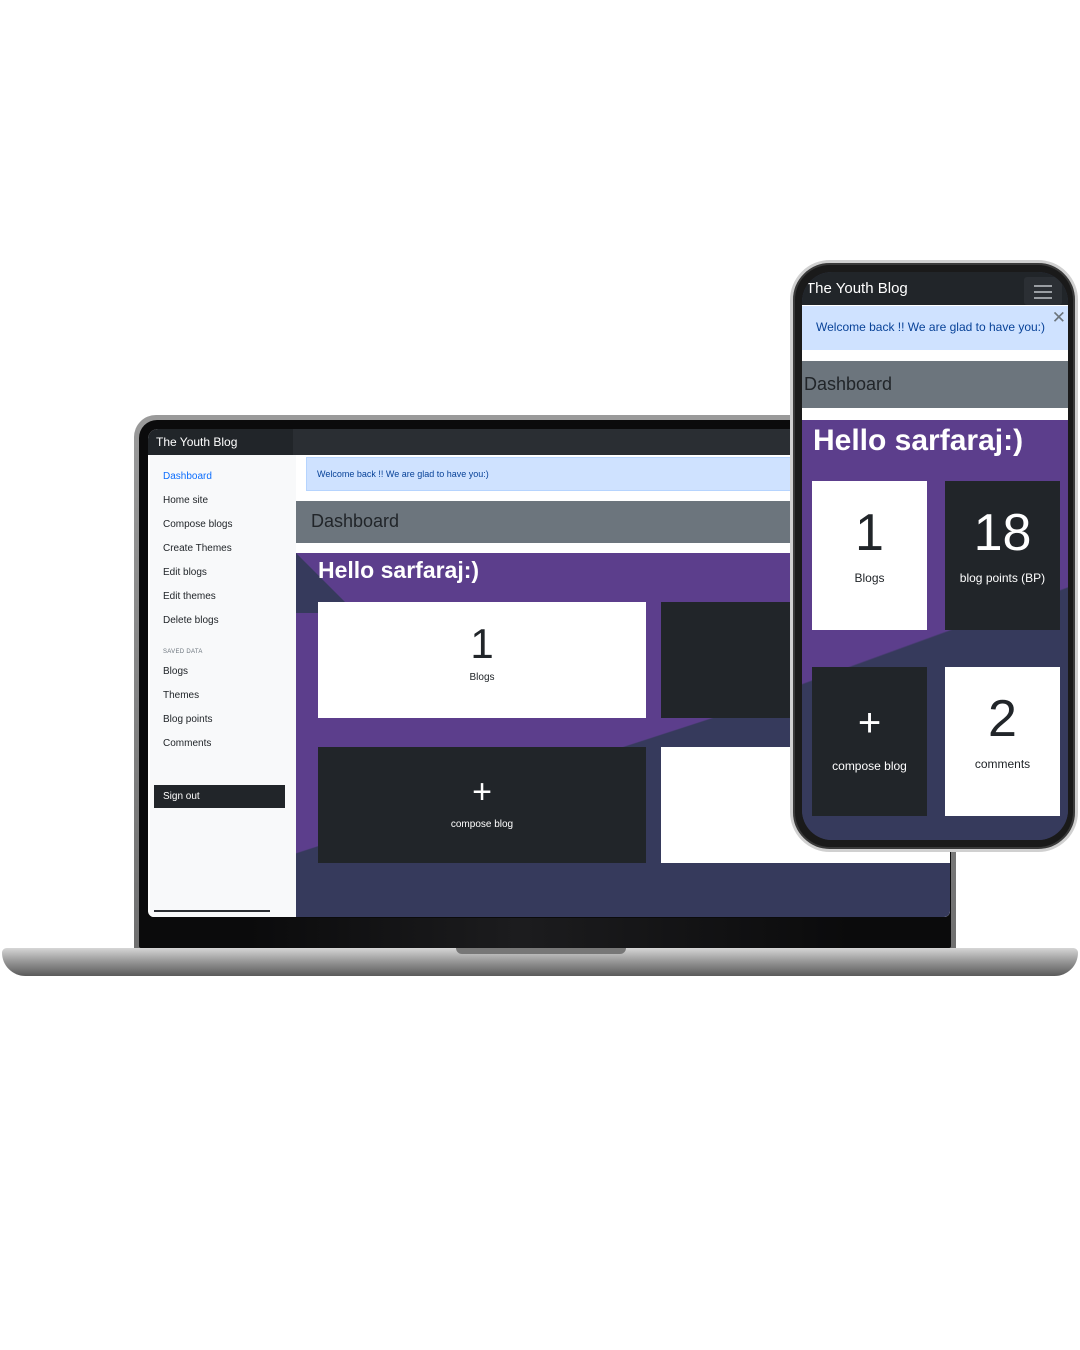  Describe the element at coordinates (191, 620) in the screenshot. I see `sidebar-item-delete-blogs: Delete blogs` at that location.